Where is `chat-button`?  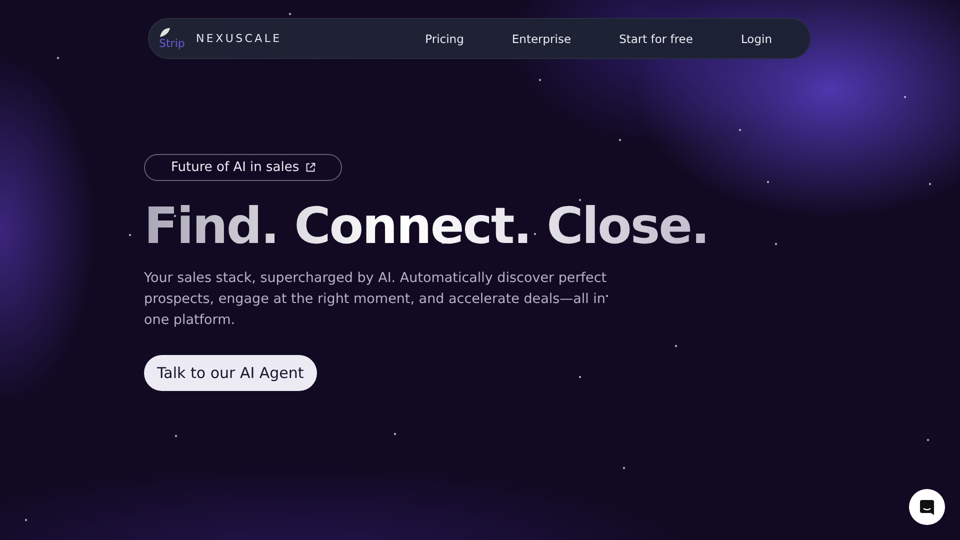
chat-button is located at coordinates (927, 507).